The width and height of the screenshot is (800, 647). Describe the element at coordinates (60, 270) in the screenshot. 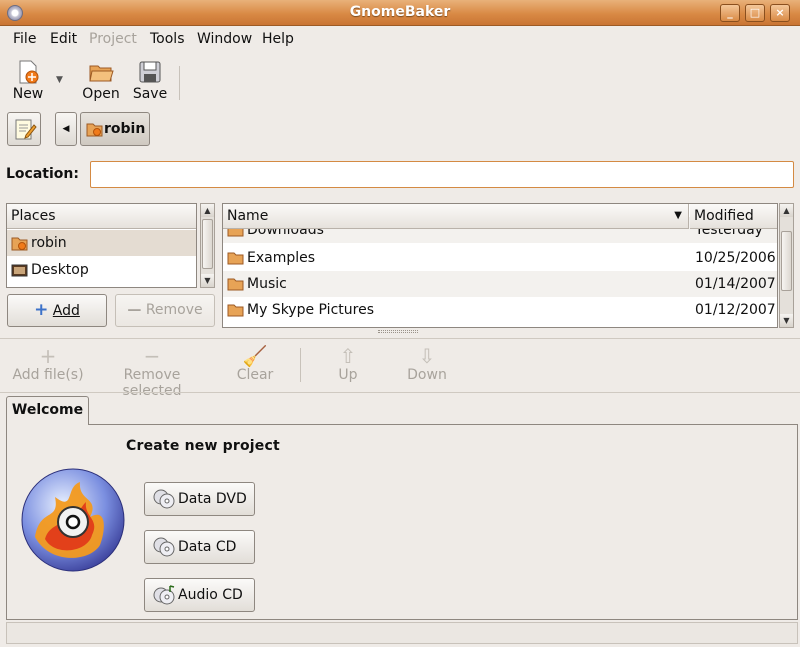

I see `place-label: Desktop` at that location.